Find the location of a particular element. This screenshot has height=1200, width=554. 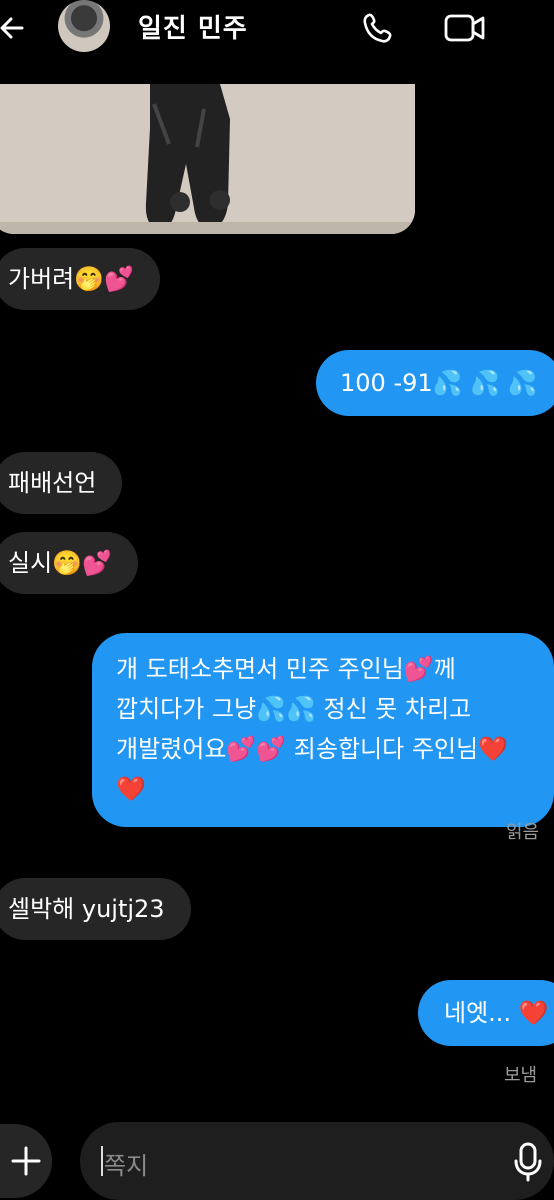

back-arrow-icon is located at coordinates (13, 28).